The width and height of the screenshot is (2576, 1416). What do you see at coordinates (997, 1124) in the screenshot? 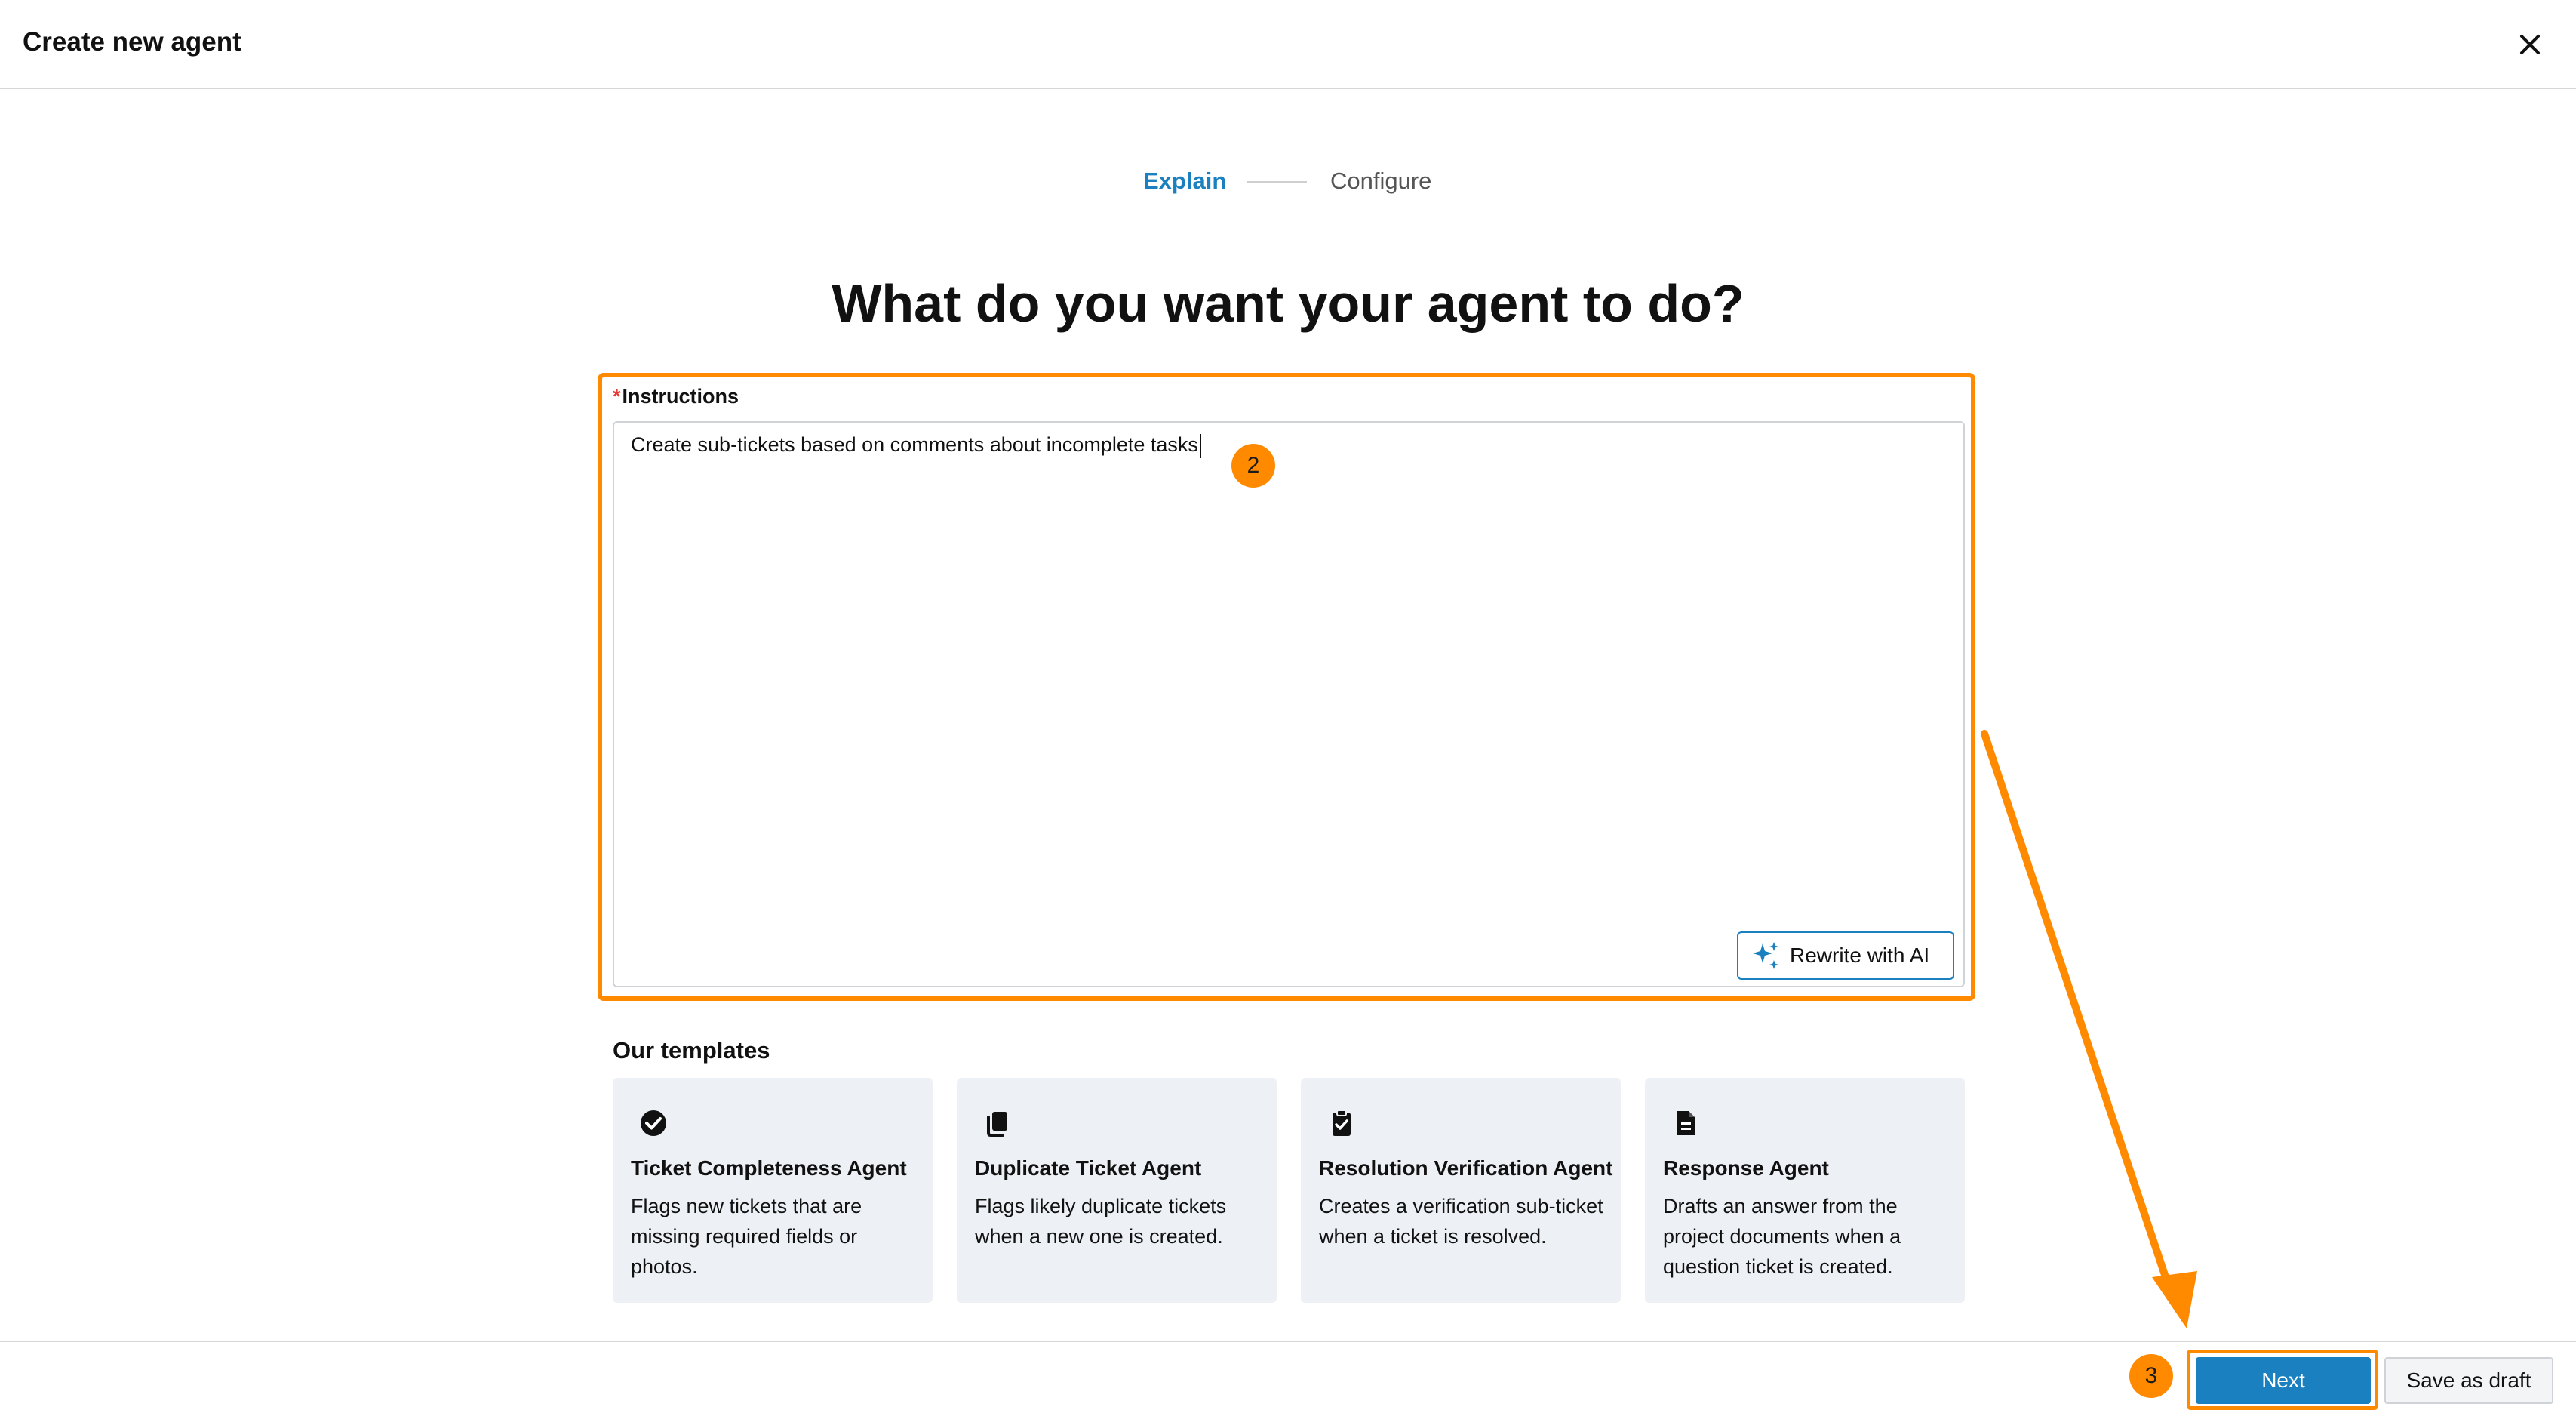
I see `copy-icon` at bounding box center [997, 1124].